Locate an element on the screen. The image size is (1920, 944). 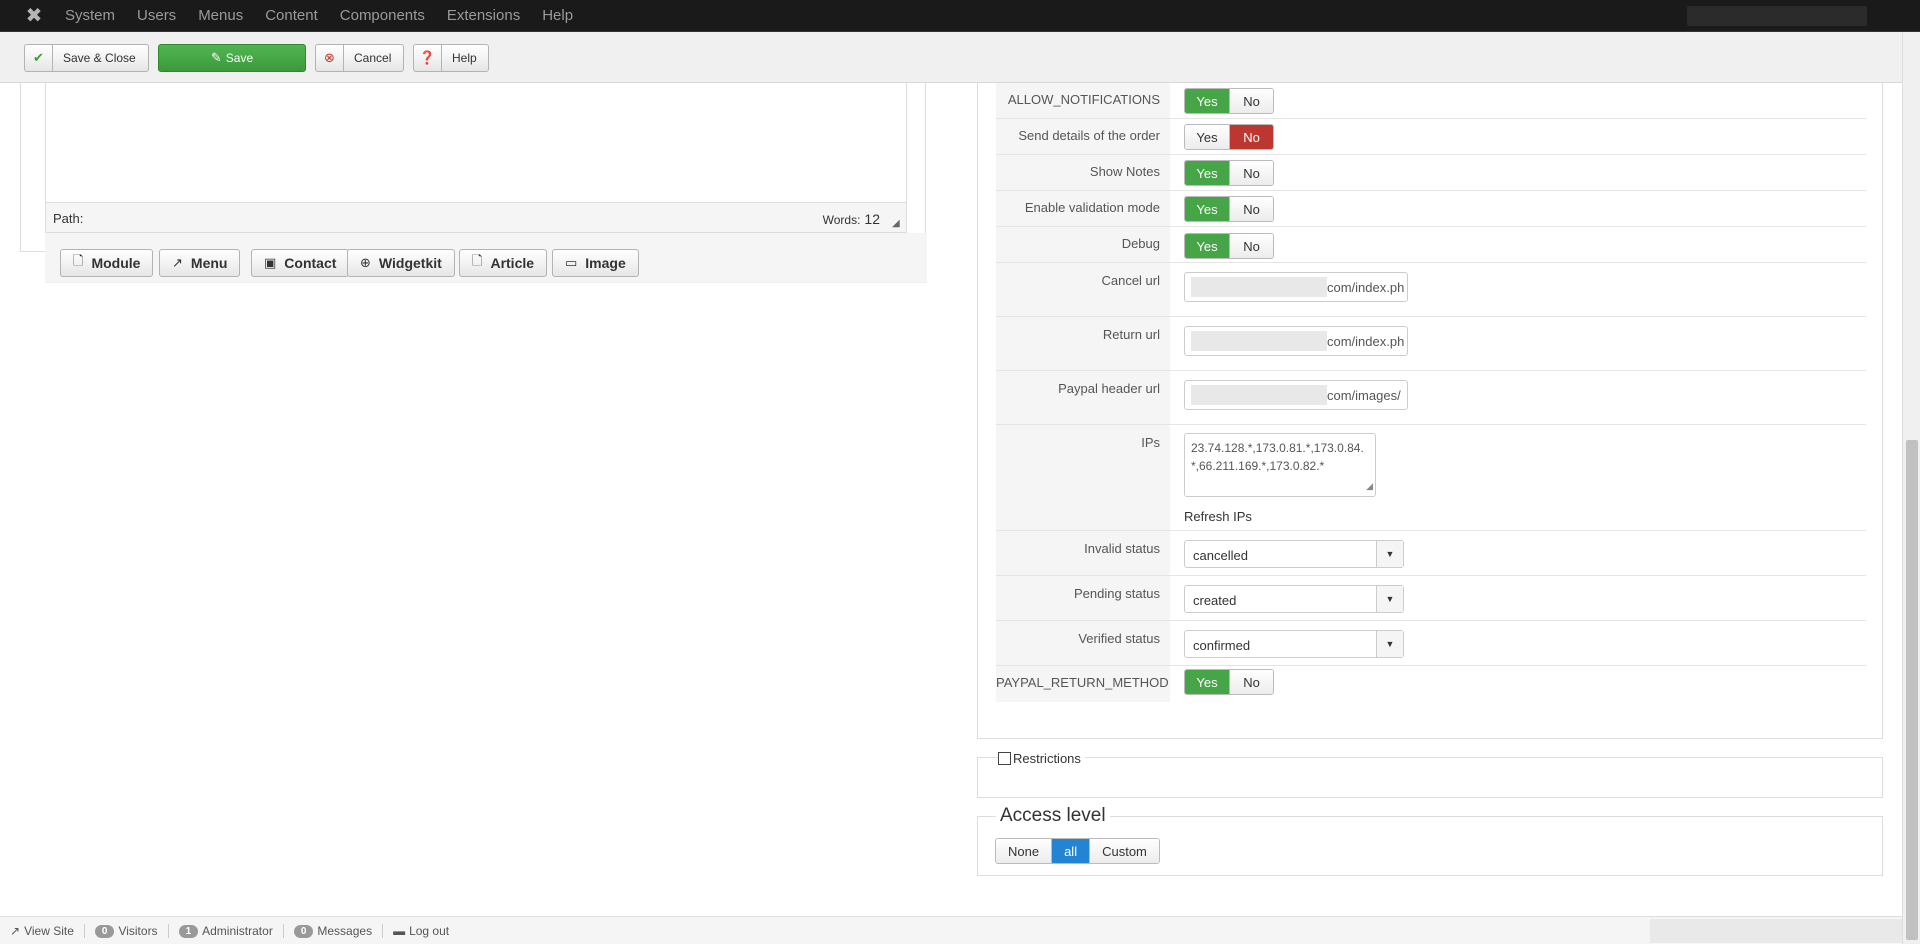
cancel-button: ⊗ Cancel is located at coordinates (359, 58).